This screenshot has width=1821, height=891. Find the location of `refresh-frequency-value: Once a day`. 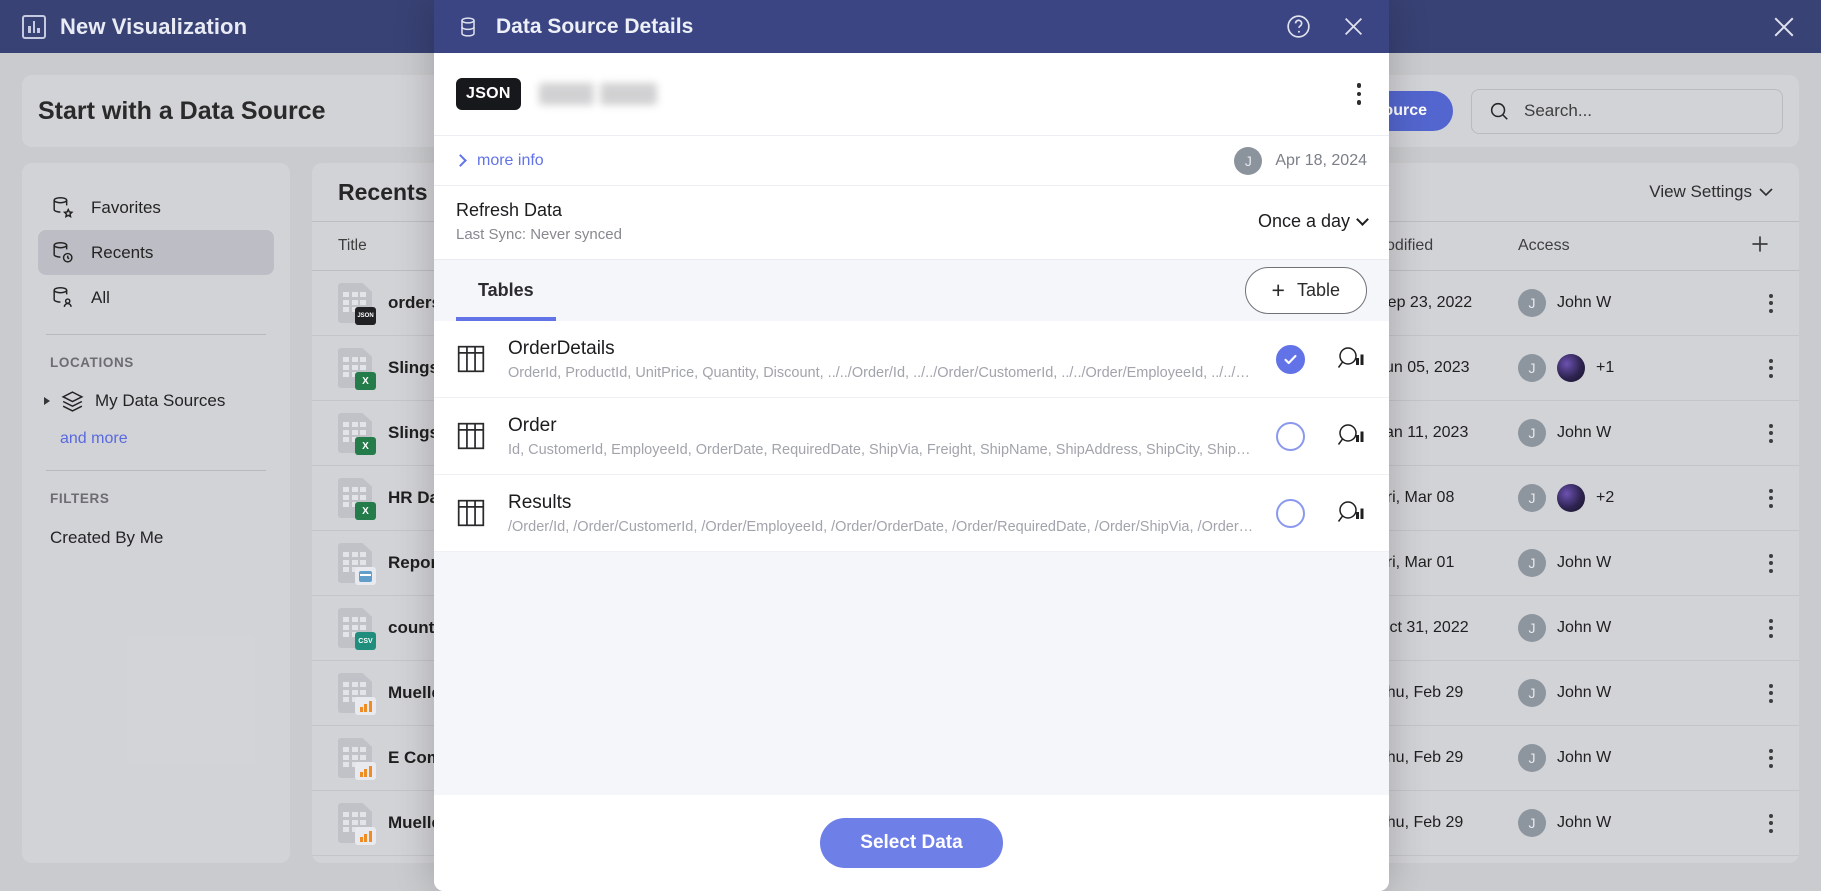

refresh-frequency-value: Once a day is located at coordinates (1303, 221).